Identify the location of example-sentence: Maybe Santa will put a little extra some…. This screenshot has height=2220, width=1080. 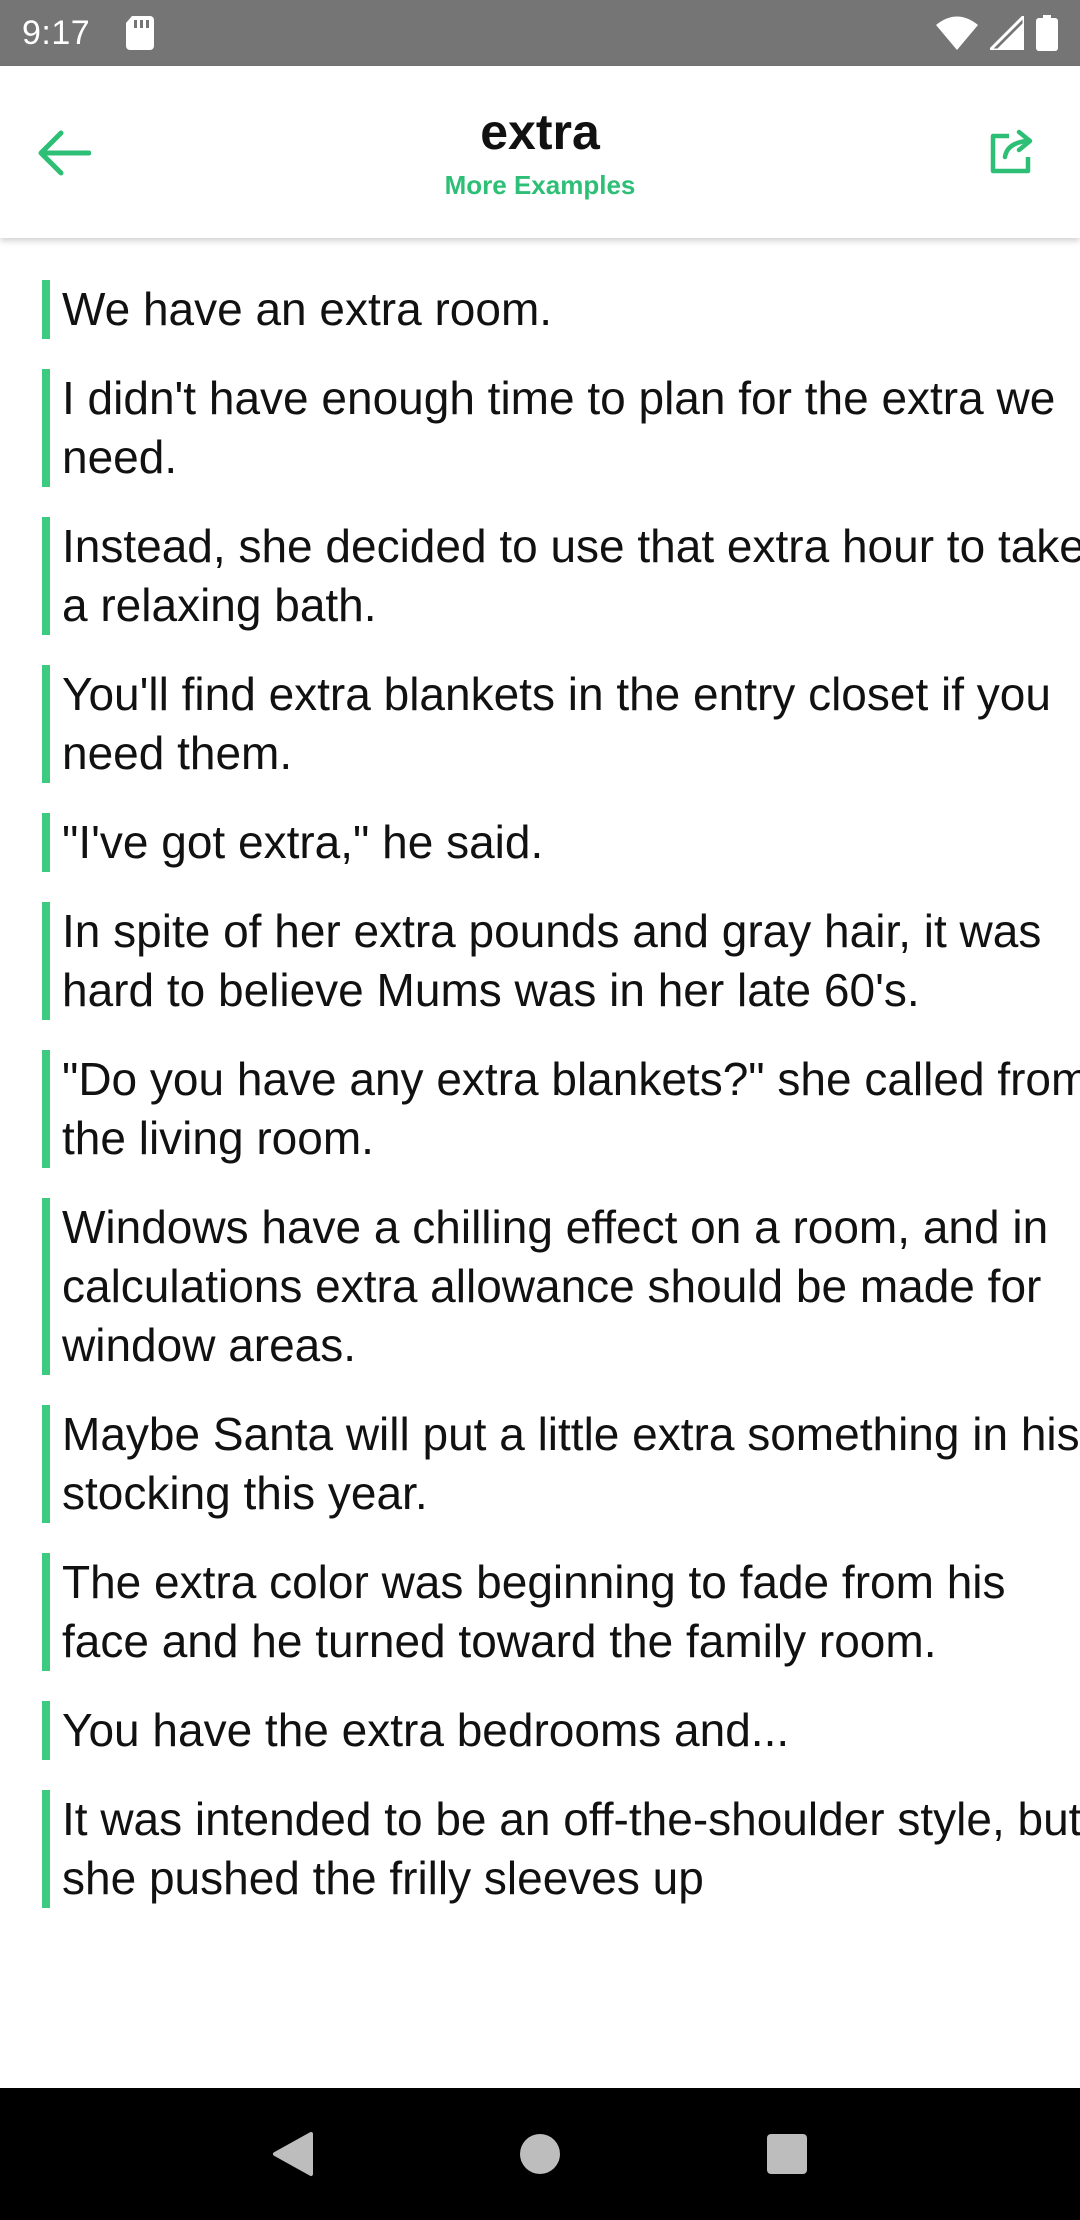
(561, 1464).